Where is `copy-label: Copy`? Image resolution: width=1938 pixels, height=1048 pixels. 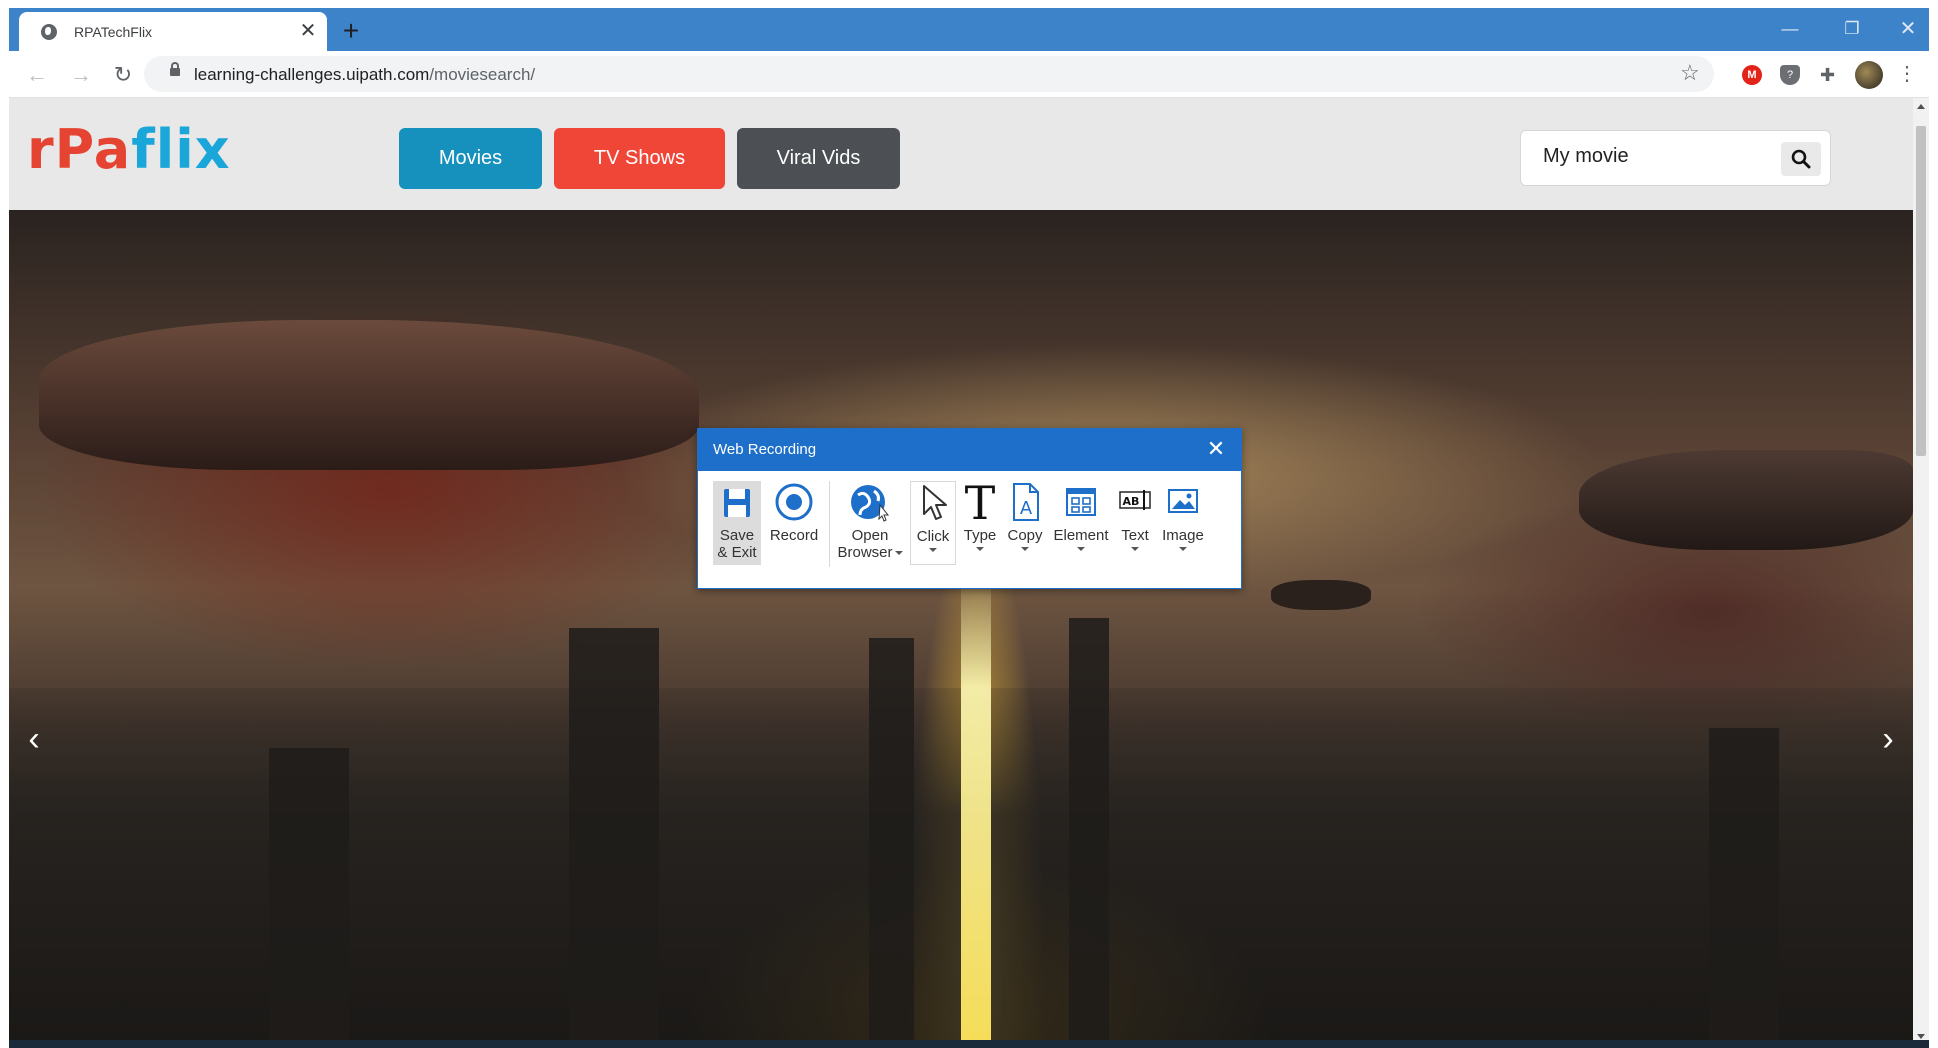
copy-label: Copy is located at coordinates (1025, 535).